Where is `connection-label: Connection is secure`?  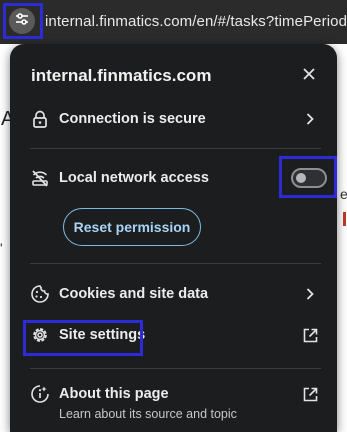
connection-label: Connection is secure is located at coordinates (132, 119).